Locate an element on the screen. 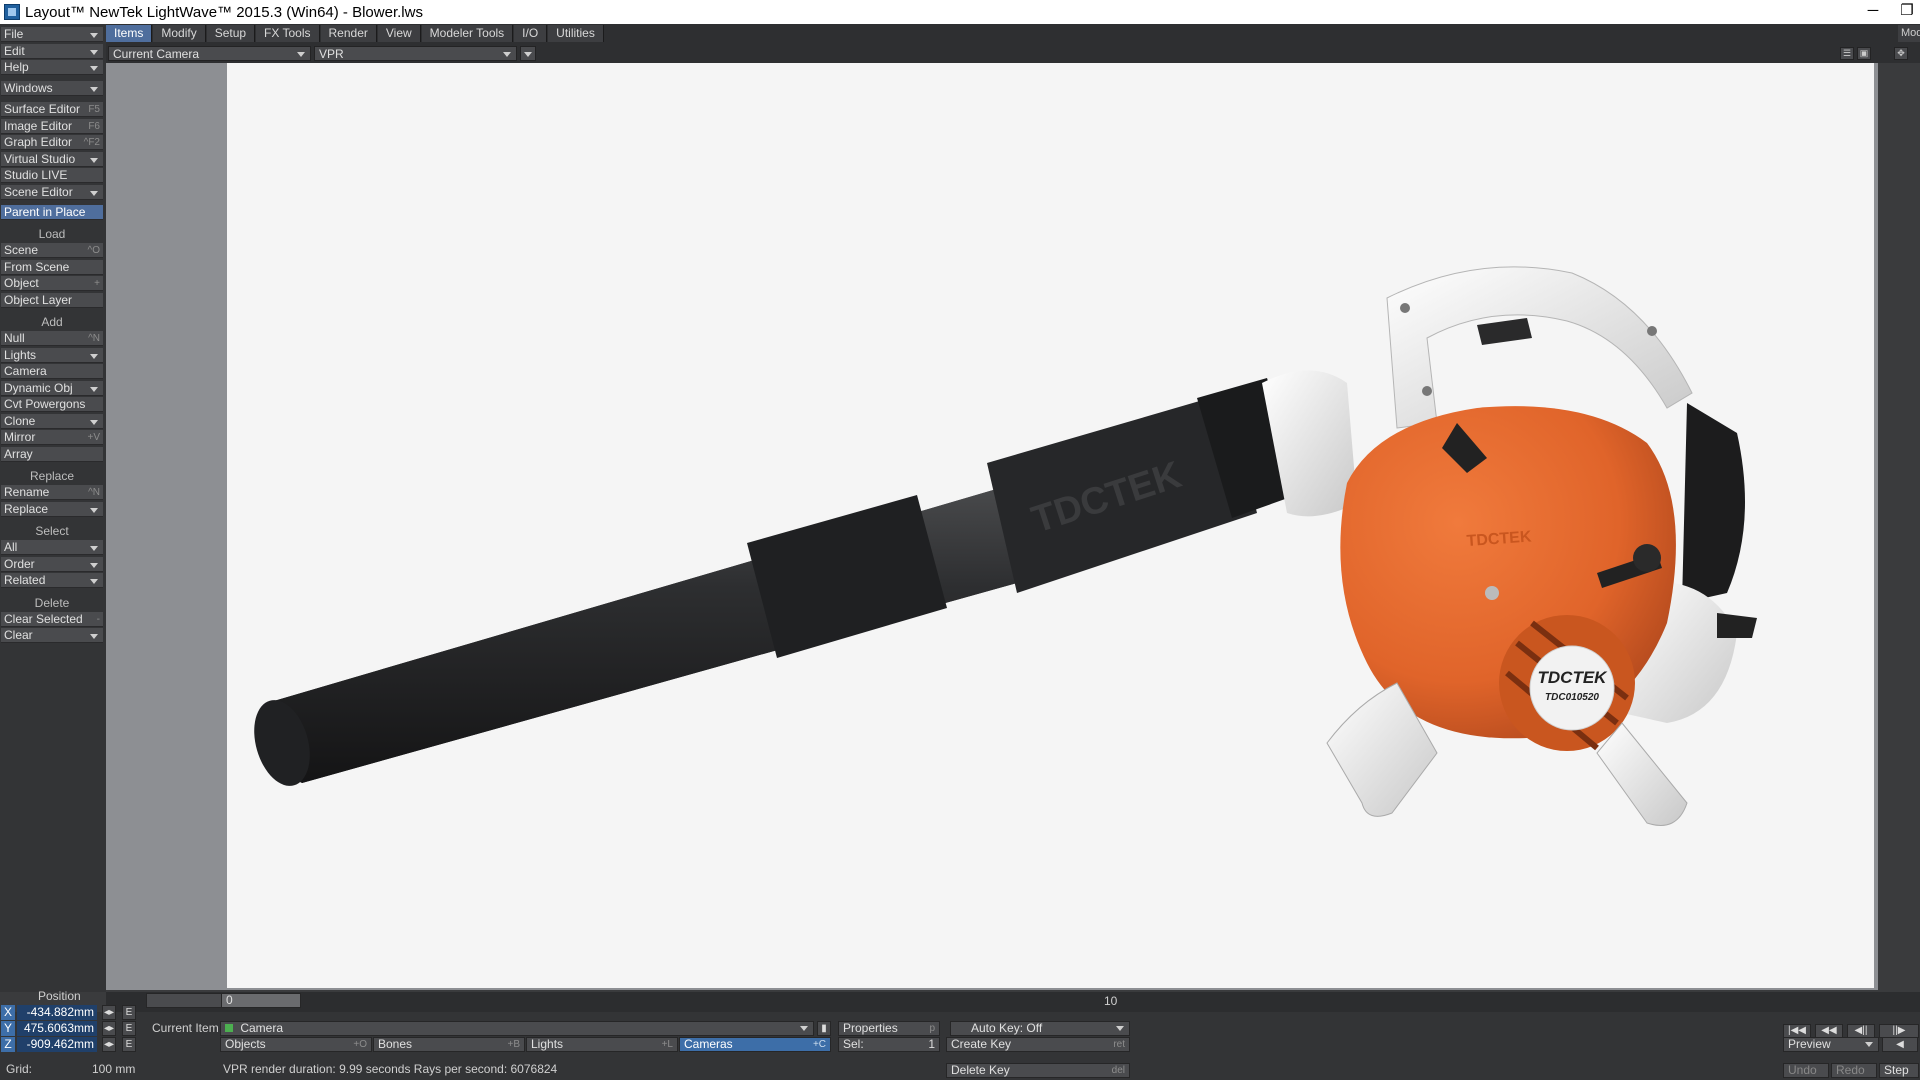 The width and height of the screenshot is (1920, 1080). modeler-switch-button: Mod is located at coordinates (1909, 33).